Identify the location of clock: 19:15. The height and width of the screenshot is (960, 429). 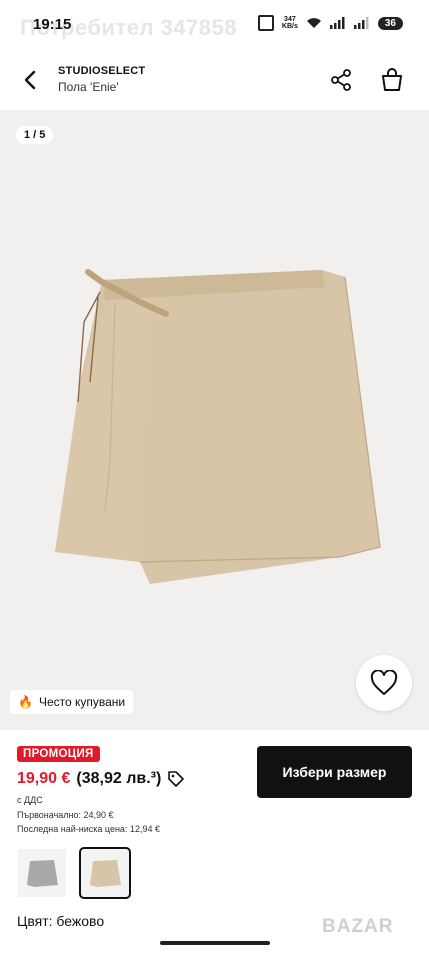
(52, 24).